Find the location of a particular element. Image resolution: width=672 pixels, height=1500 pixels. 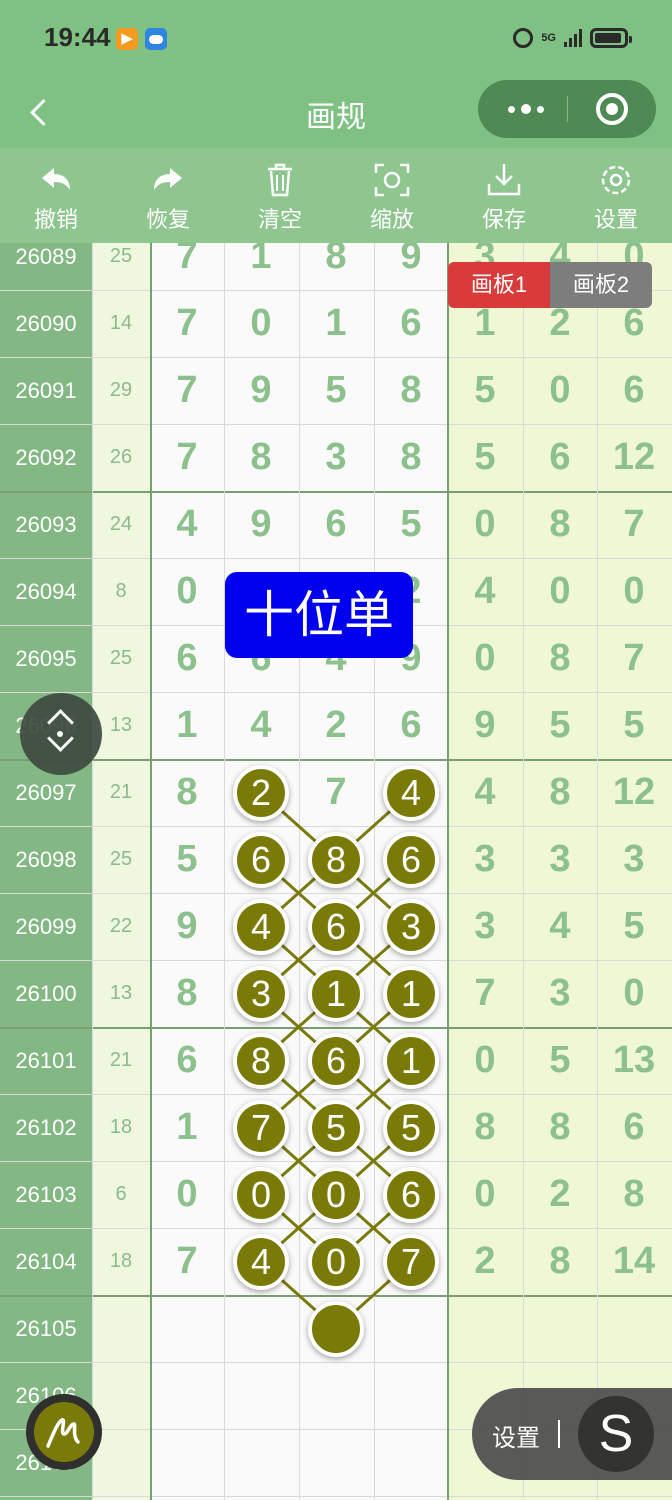

digit-sum: 26 is located at coordinates (121, 457).